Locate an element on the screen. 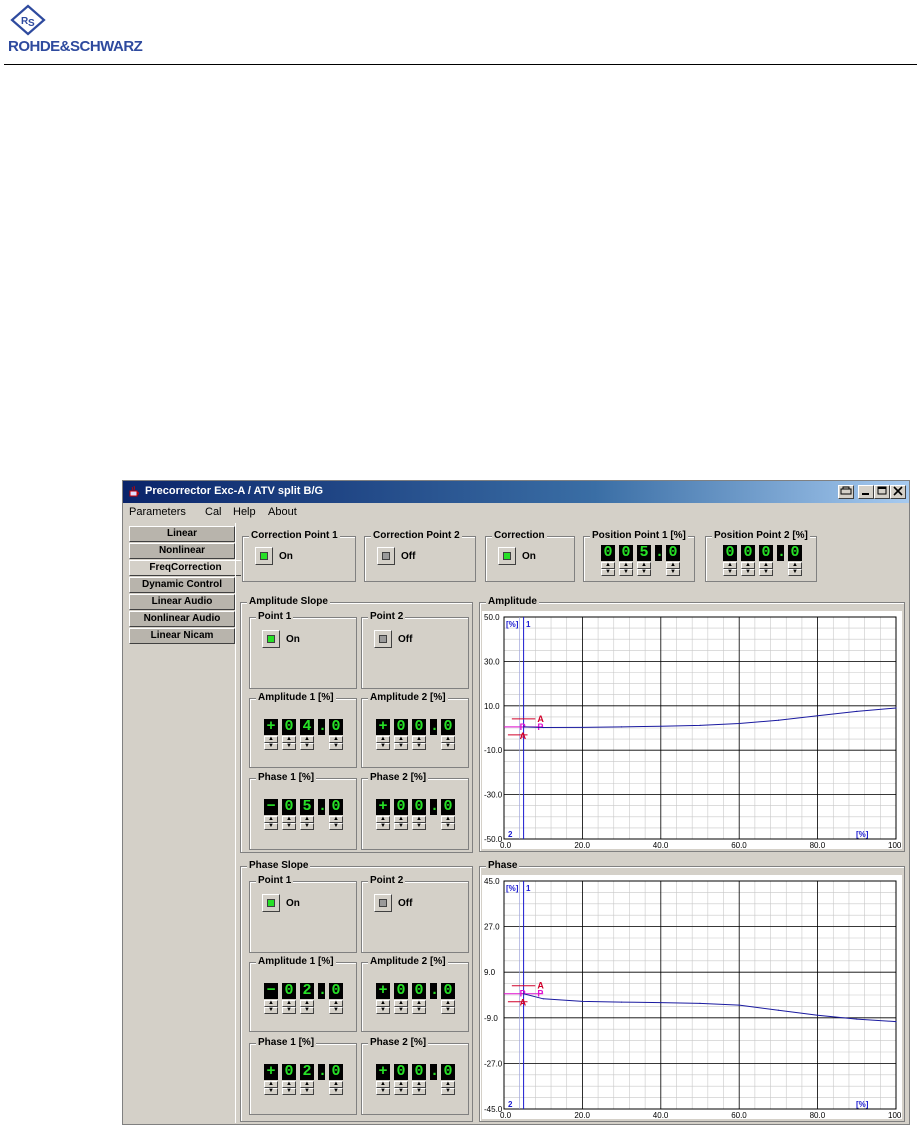 This screenshot has height=1127, width=918. tab-nonlinear-audio: Nonlinear Audio is located at coordinates (182, 619).